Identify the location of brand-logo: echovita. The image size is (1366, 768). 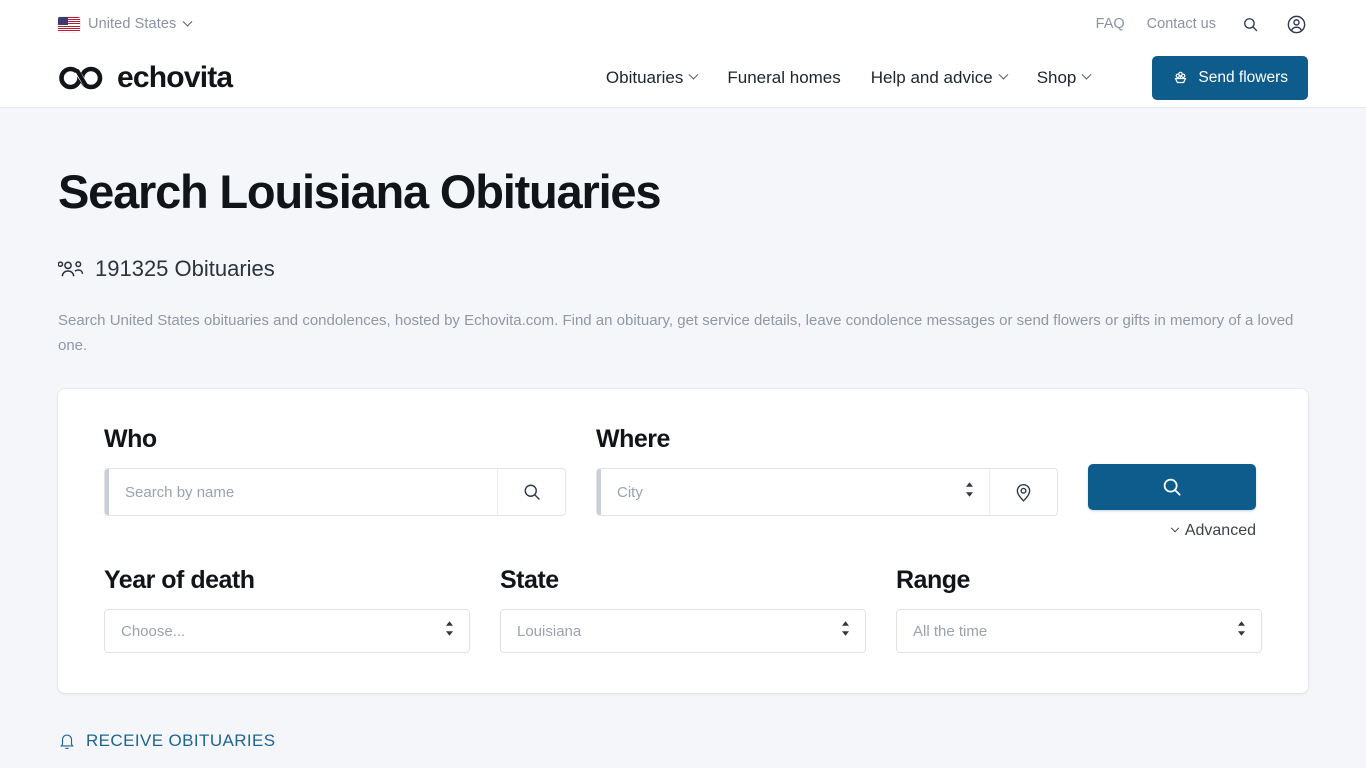
(145, 77).